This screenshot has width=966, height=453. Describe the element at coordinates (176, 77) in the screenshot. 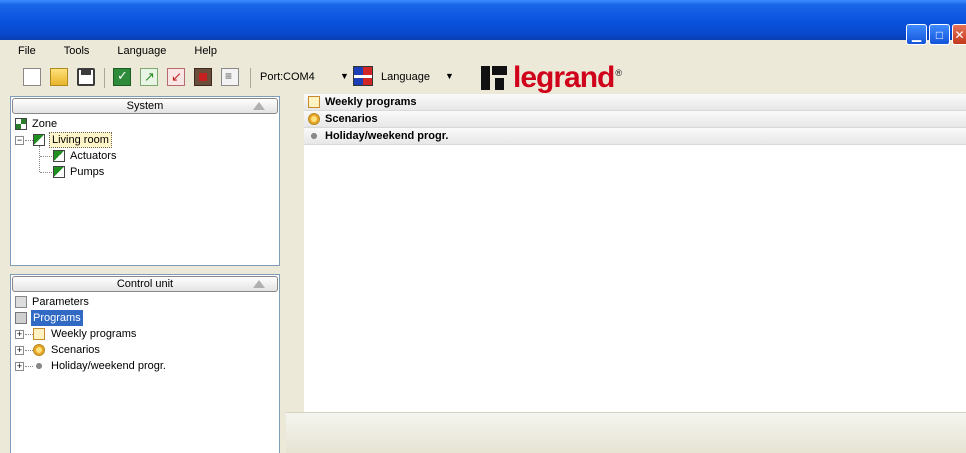

I see `download-icon` at that location.